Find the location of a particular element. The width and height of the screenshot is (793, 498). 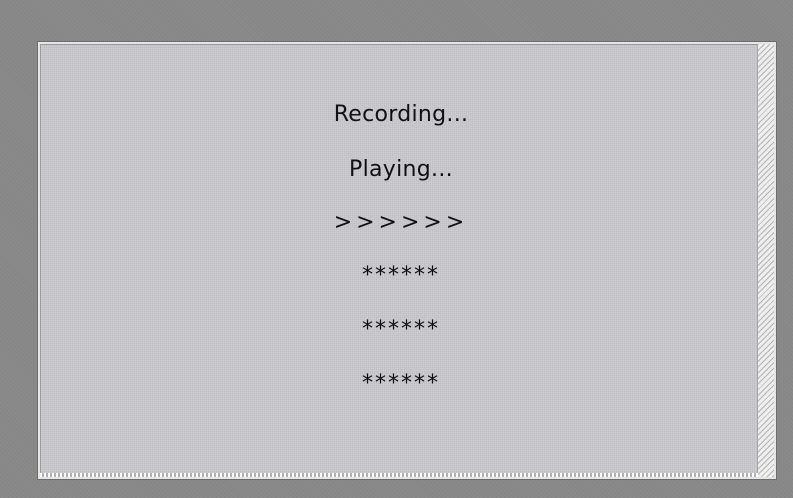

progress-arrows-text: >>>>>> is located at coordinates (401, 222).